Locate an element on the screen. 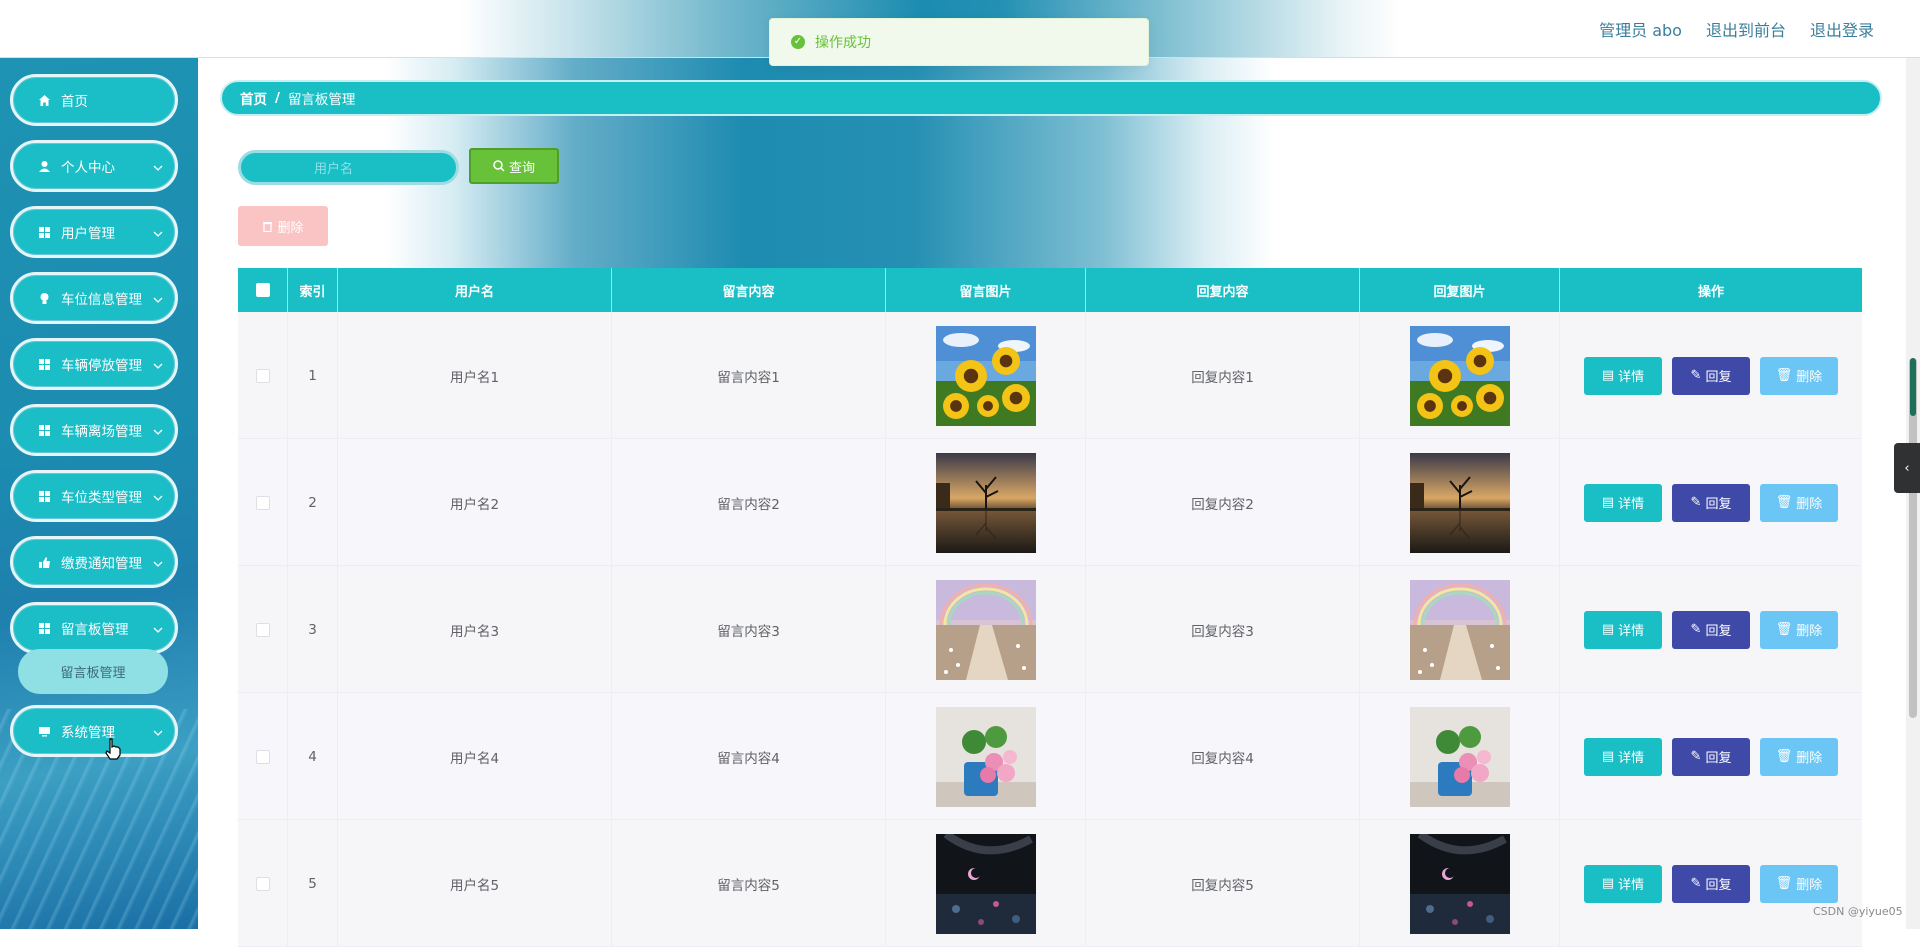 The width and height of the screenshot is (1920, 947). search-button: 查询 is located at coordinates (514, 166).